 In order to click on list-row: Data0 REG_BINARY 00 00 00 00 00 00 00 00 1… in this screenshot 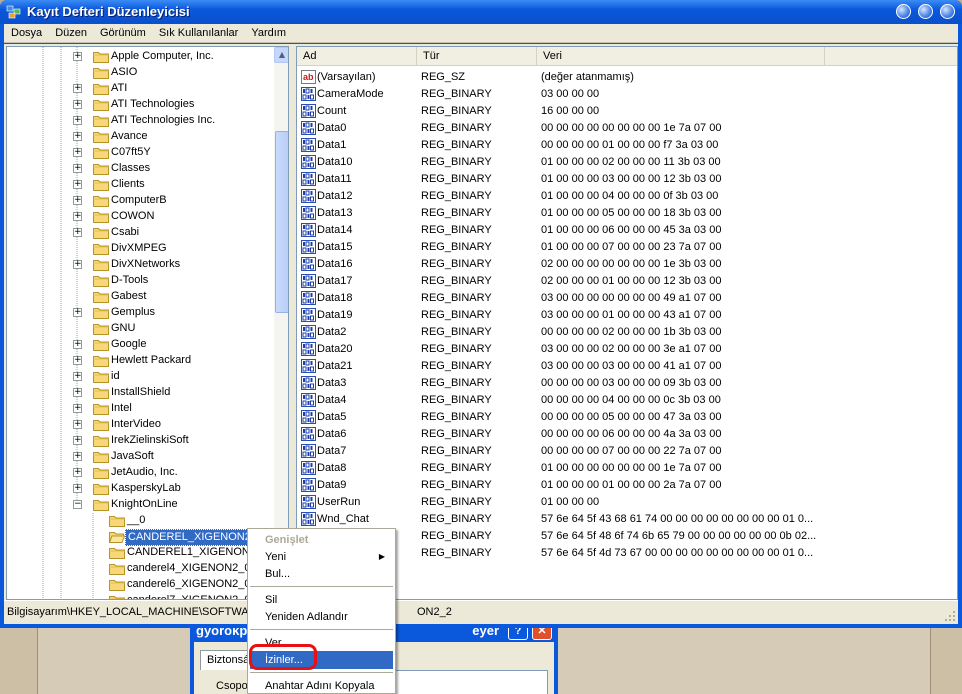, I will do `click(627, 128)`.